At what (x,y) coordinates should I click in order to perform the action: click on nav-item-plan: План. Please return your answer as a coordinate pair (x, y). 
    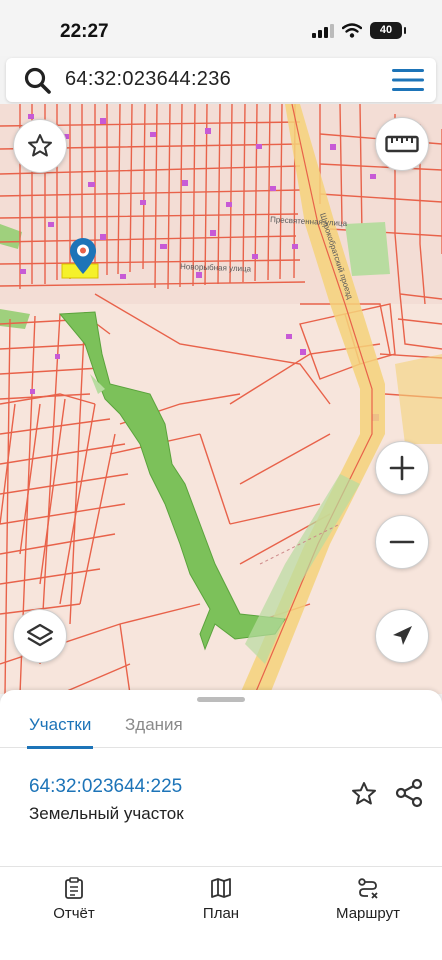
    Looking at the image, I should click on (221, 899).